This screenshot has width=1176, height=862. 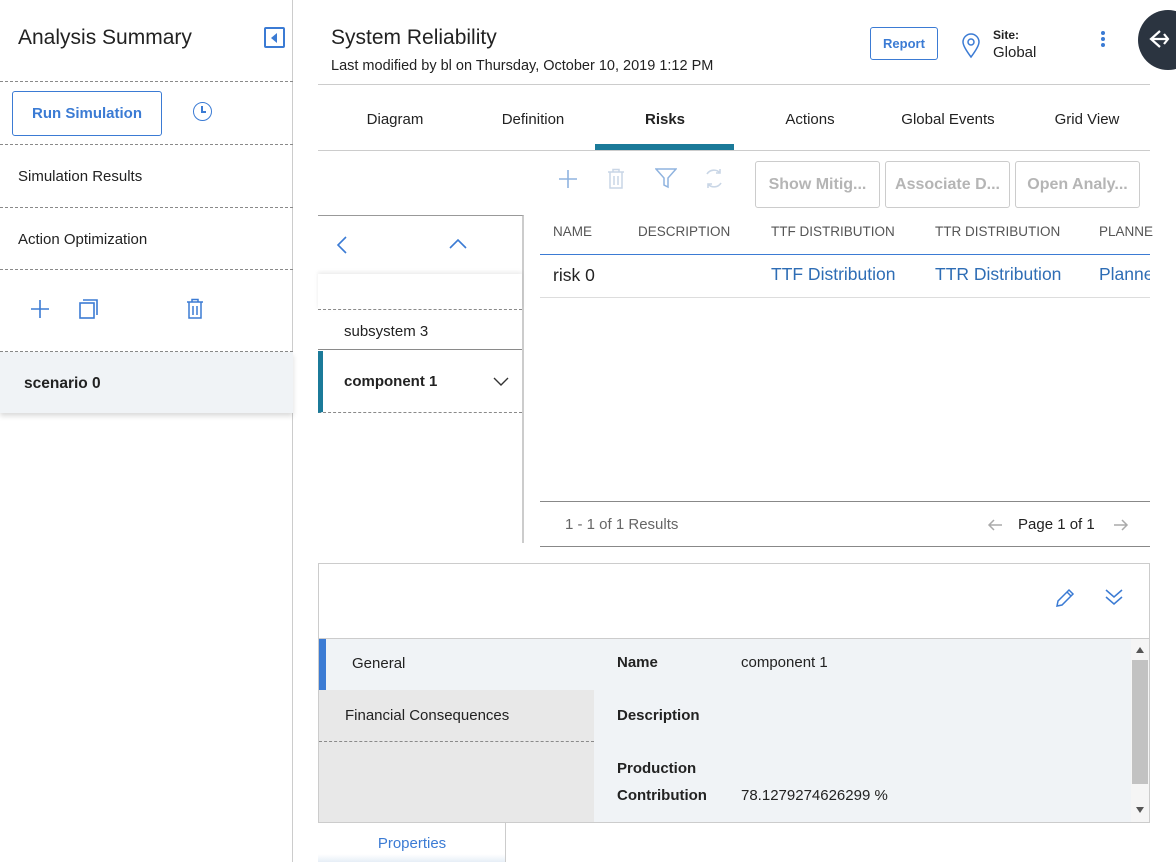 I want to click on column-header-ttf: TTF DISTRIBUTION, so click(x=833, y=231).